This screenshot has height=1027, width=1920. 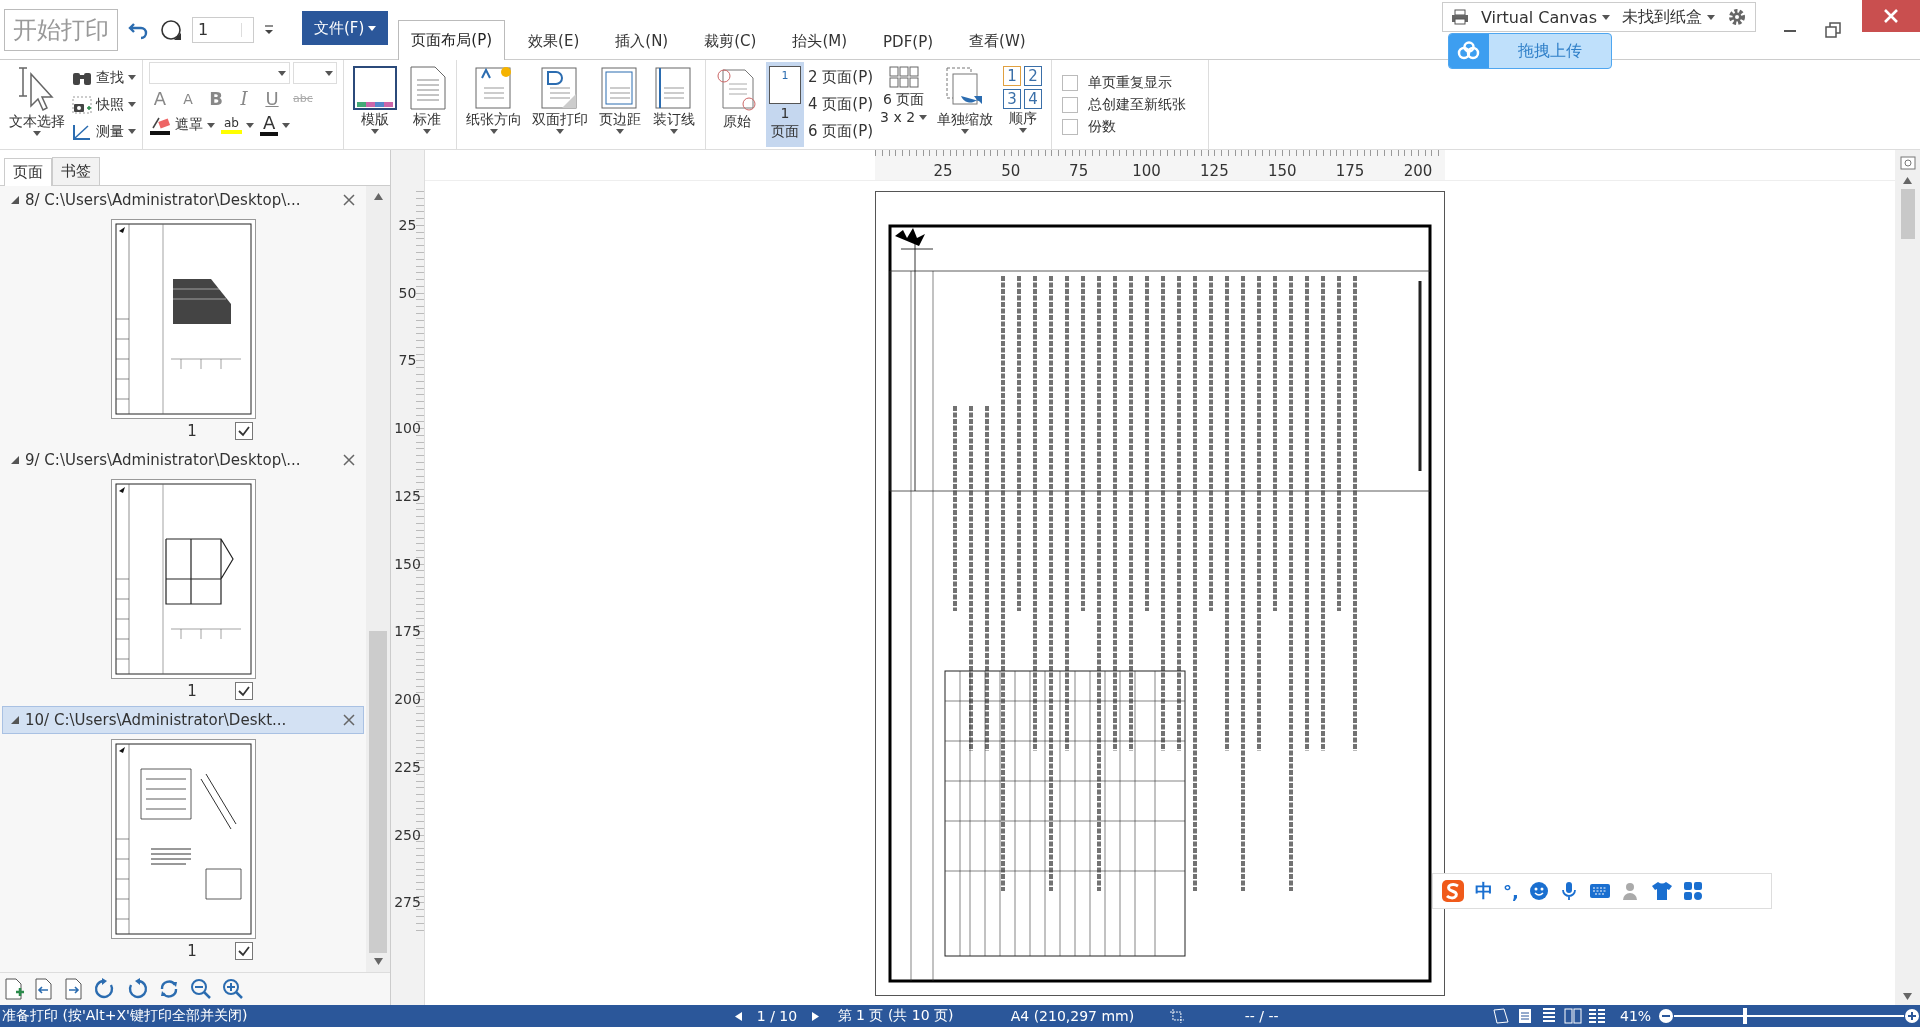 What do you see at coordinates (841, 77) in the screenshot?
I see `pages-per-sheet-button: 2 页面(P)` at bounding box center [841, 77].